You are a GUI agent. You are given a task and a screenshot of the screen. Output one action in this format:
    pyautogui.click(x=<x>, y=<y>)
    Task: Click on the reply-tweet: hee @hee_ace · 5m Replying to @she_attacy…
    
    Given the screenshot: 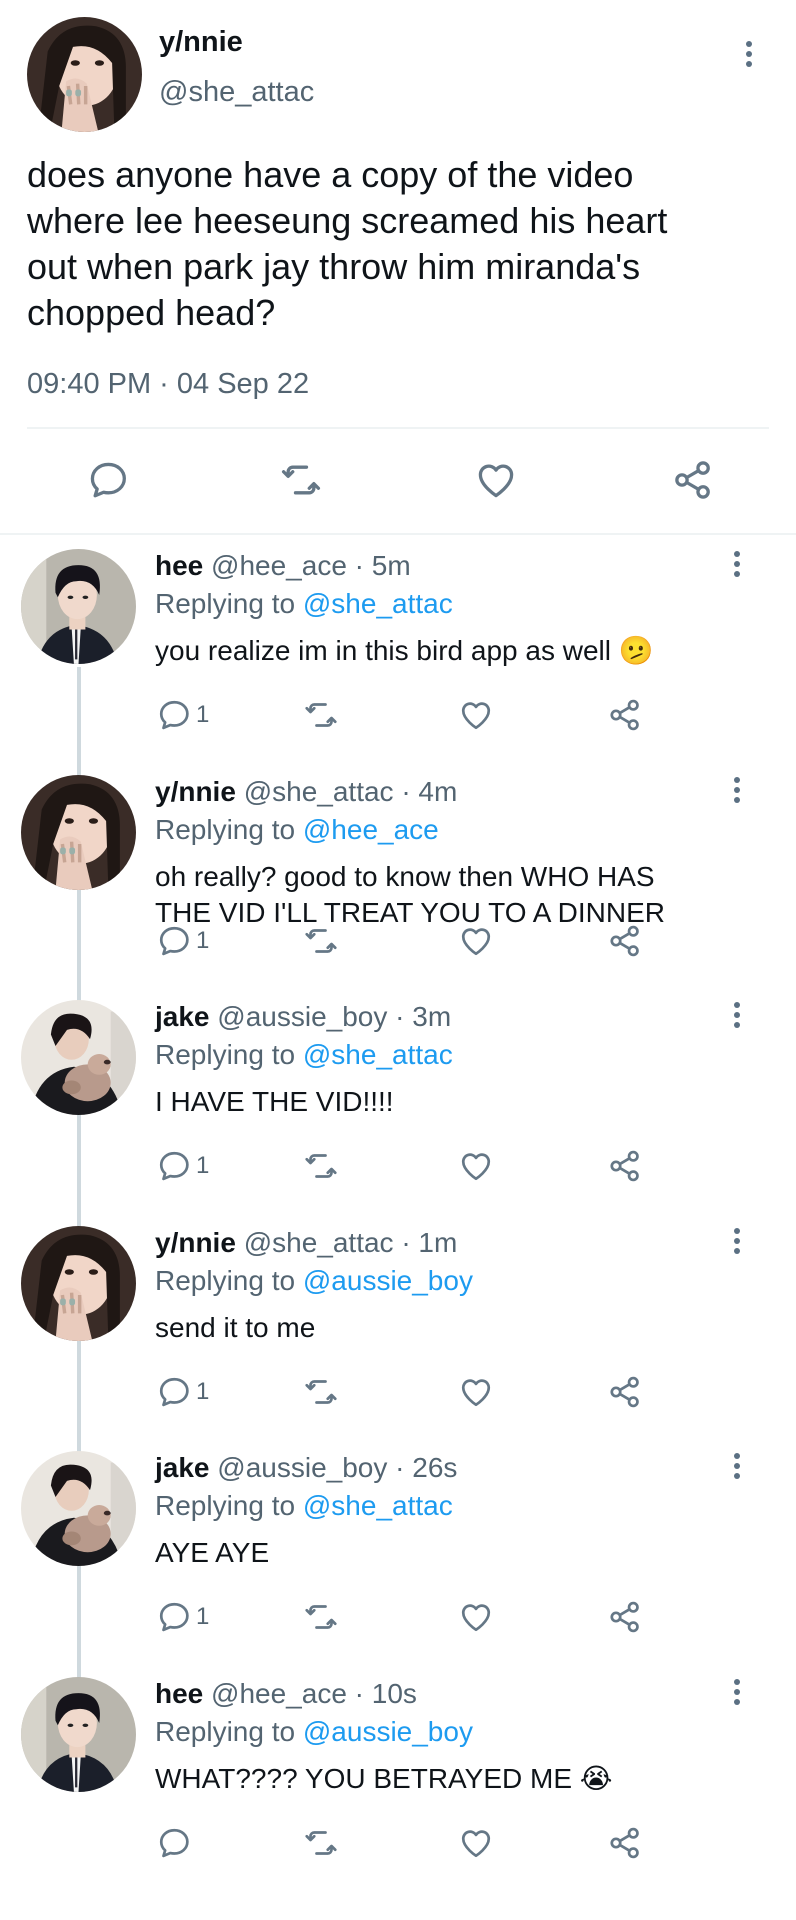 What is the action you would take?
    pyautogui.click(x=398, y=662)
    